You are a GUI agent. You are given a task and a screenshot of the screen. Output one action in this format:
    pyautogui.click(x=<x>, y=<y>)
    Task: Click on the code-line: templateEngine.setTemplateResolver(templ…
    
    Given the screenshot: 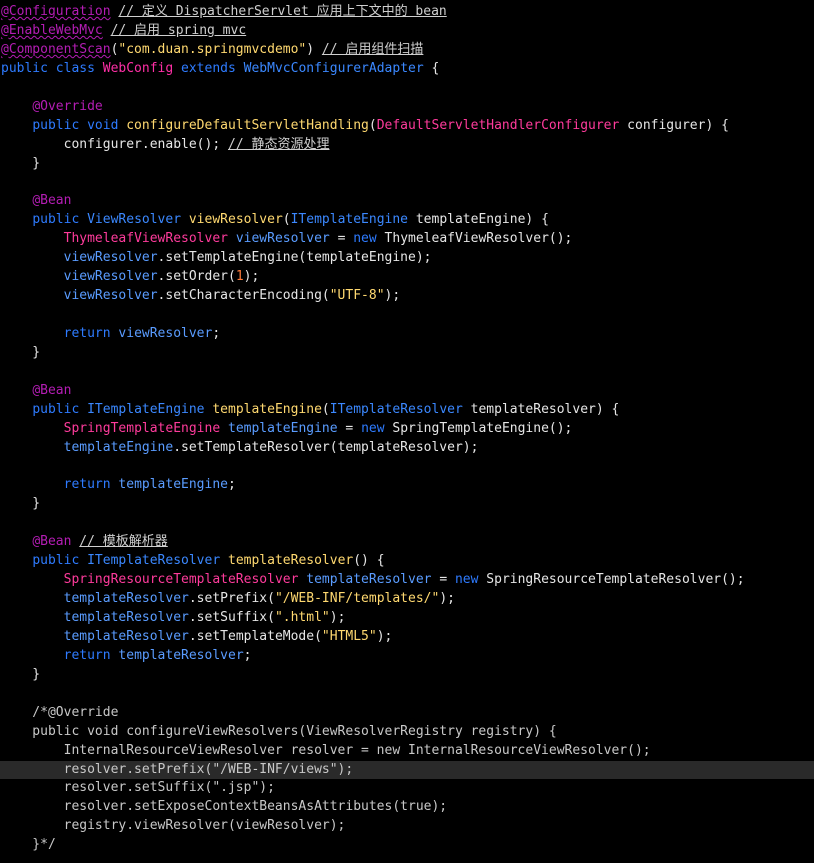 What is the action you would take?
    pyautogui.click(x=407, y=448)
    